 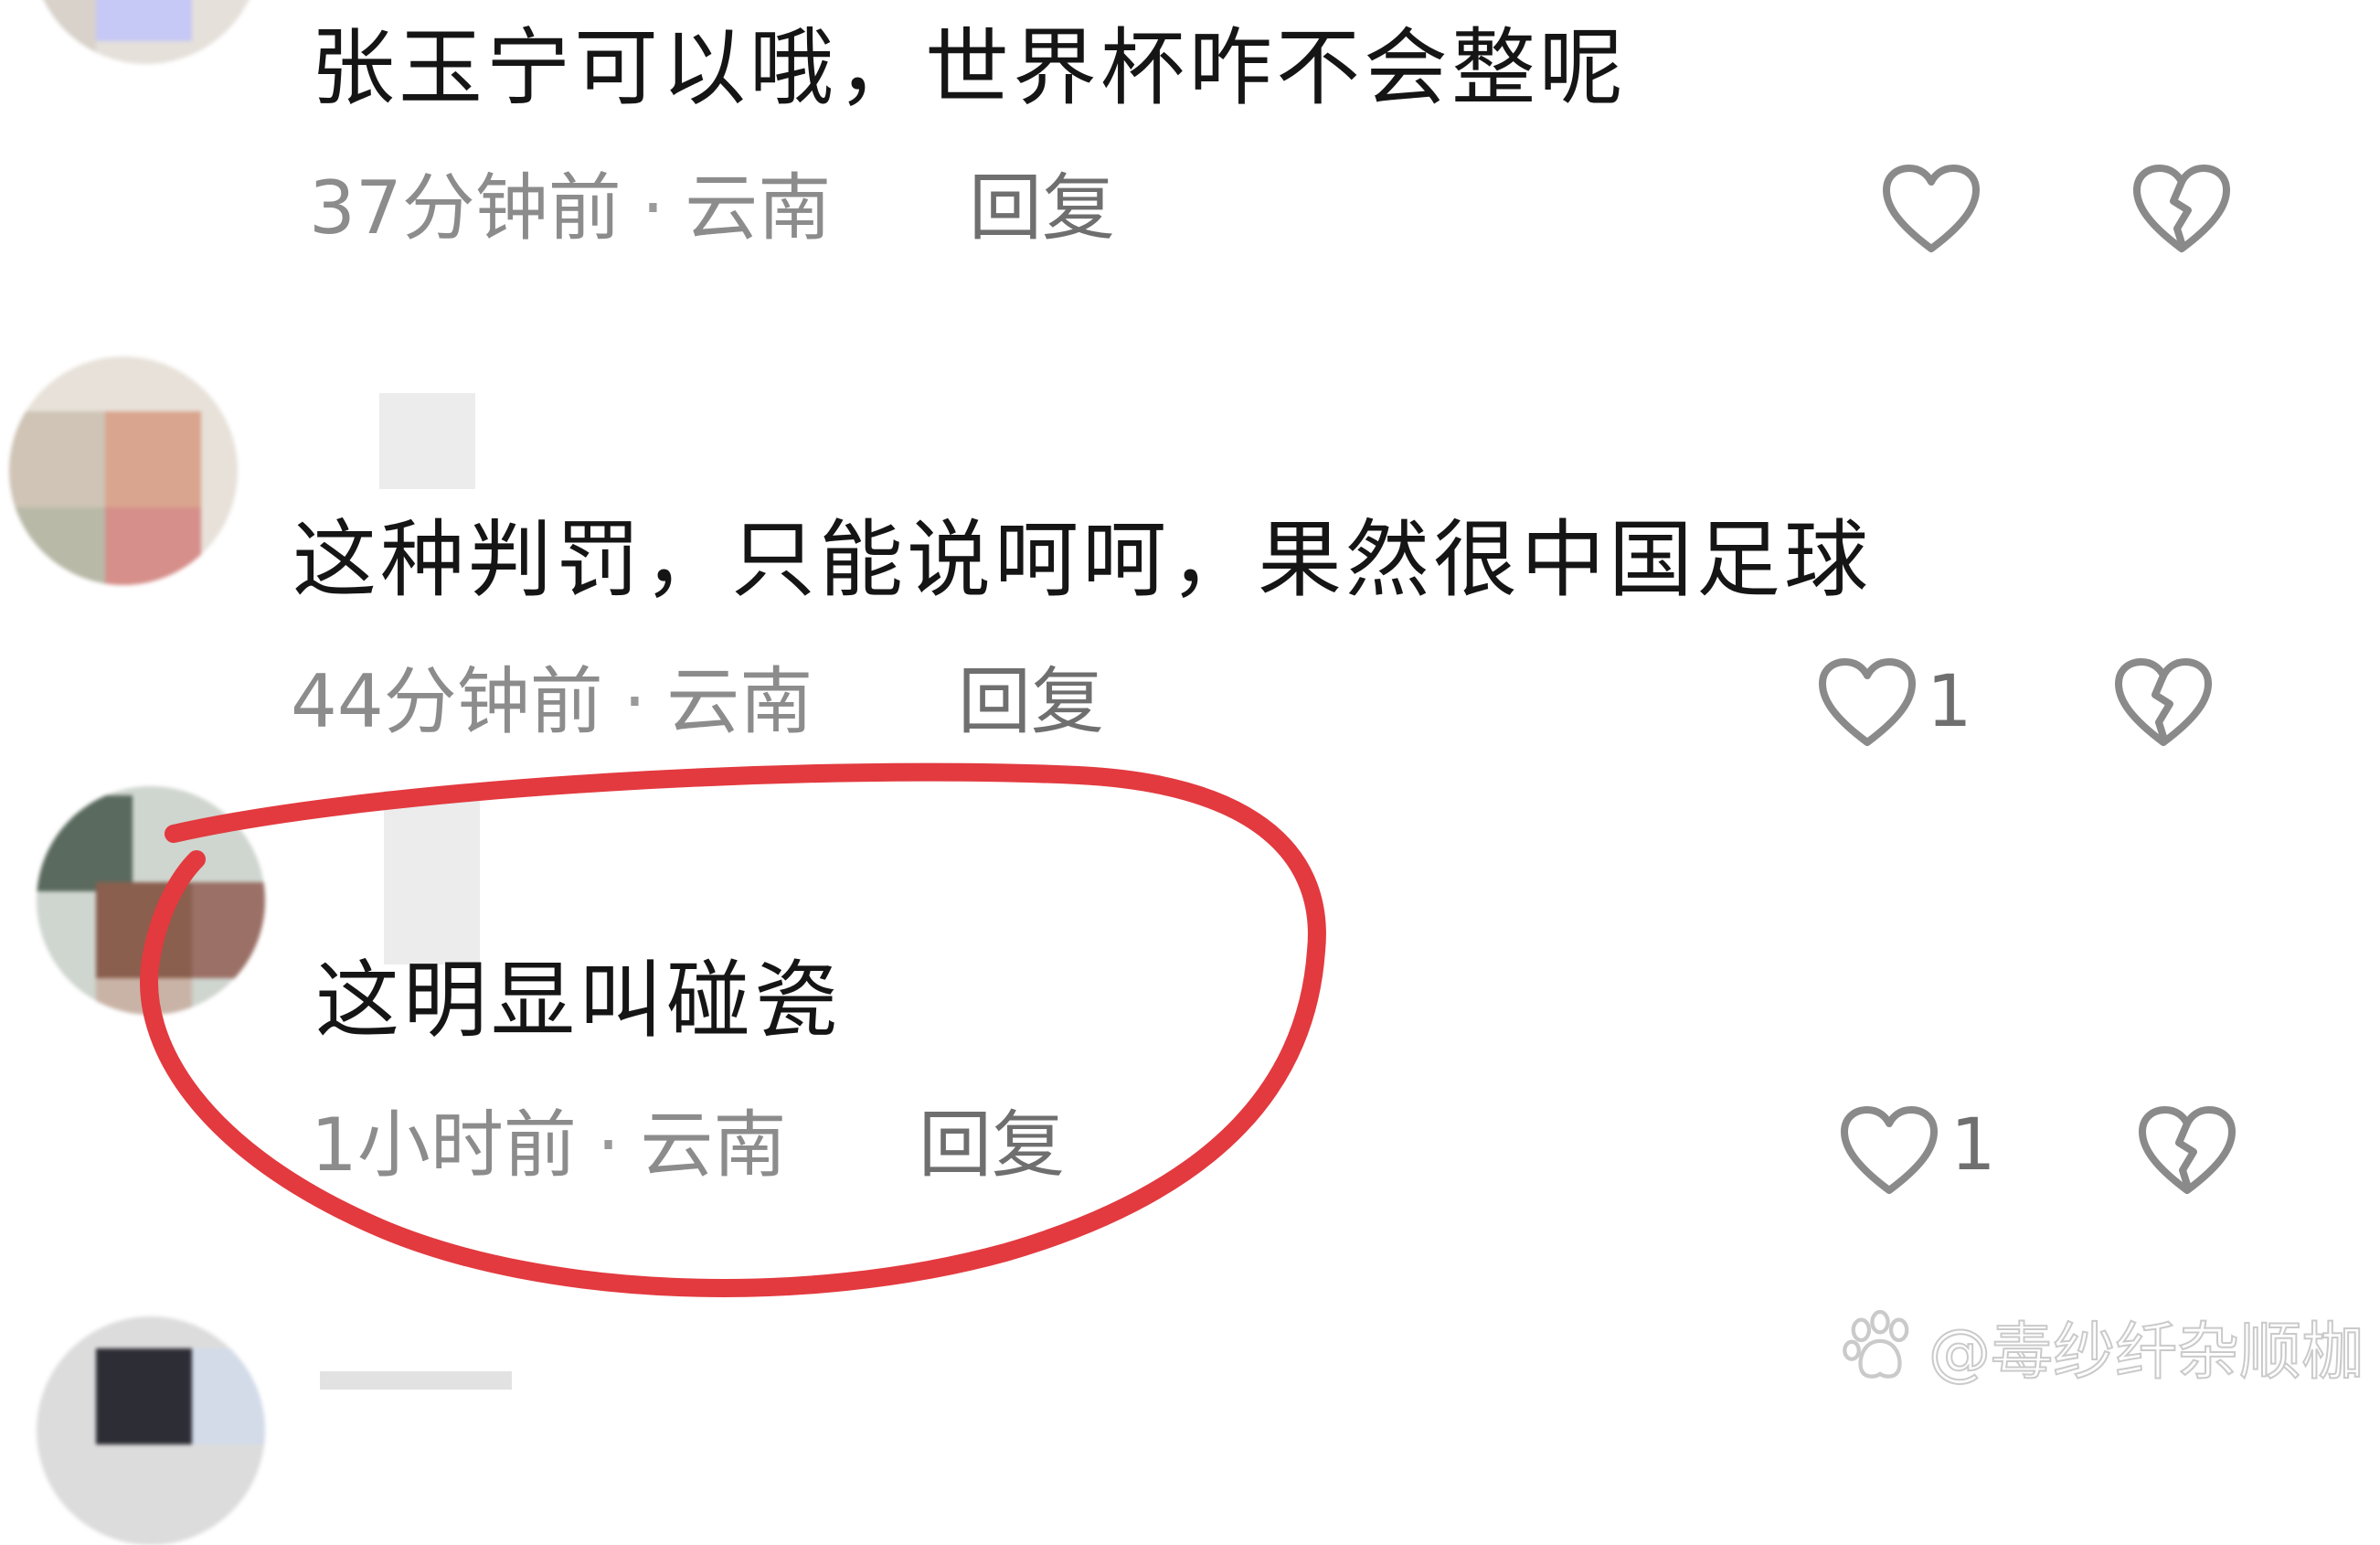 I want to click on paw-icon, so click(x=1876, y=1344).